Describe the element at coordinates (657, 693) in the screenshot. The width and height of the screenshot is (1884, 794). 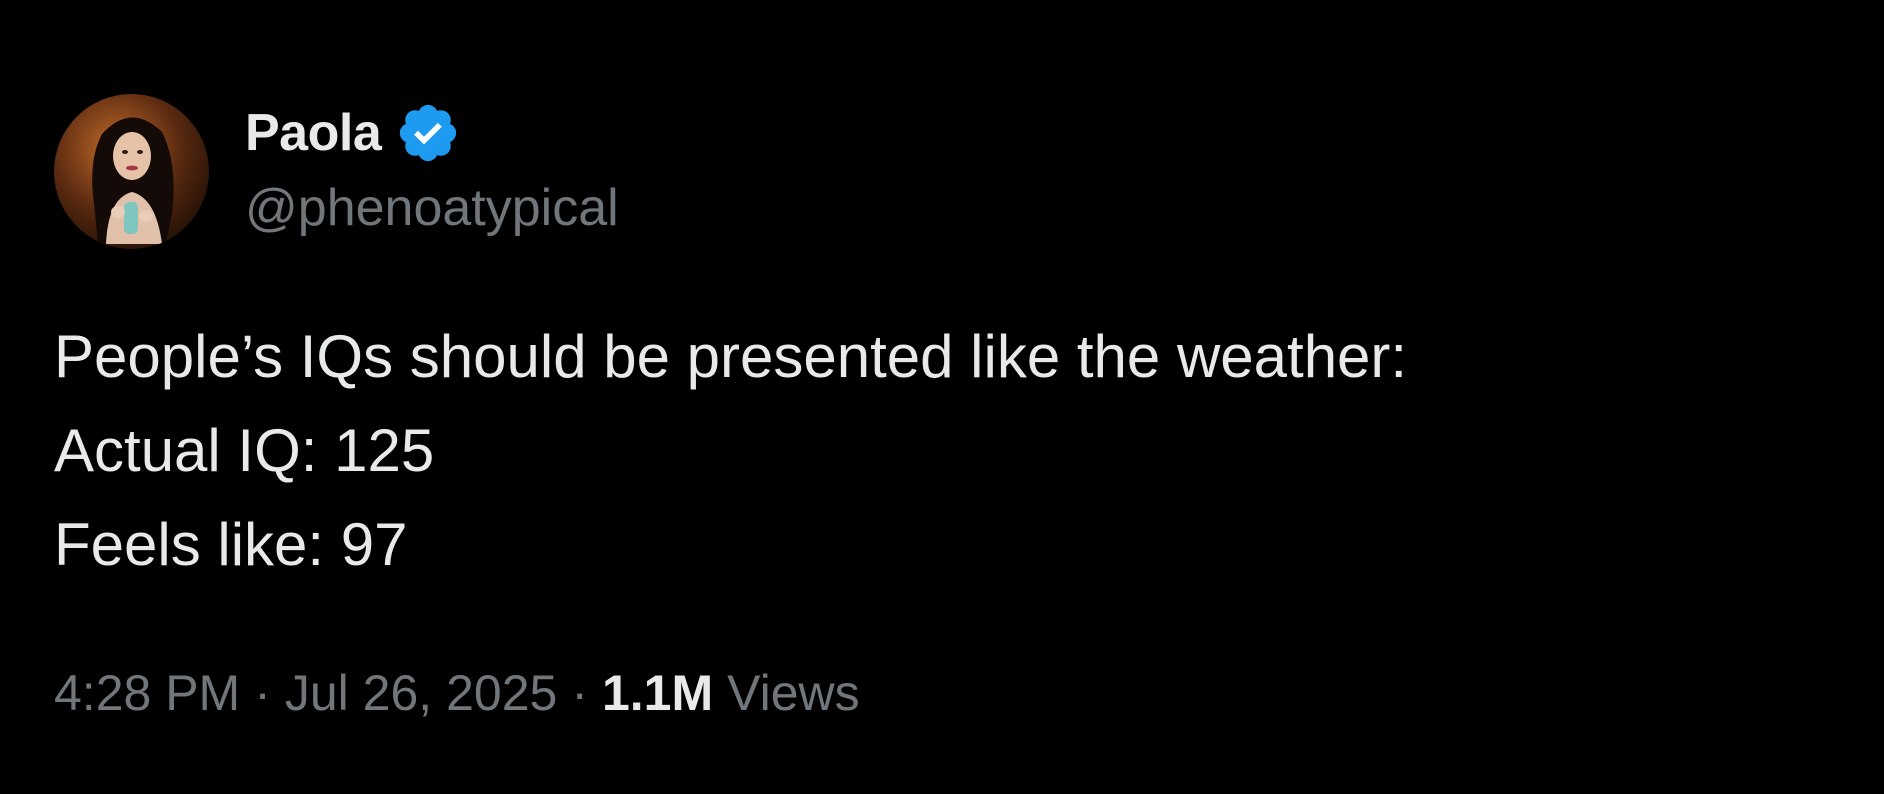
I see `views-count: 1.1M` at that location.